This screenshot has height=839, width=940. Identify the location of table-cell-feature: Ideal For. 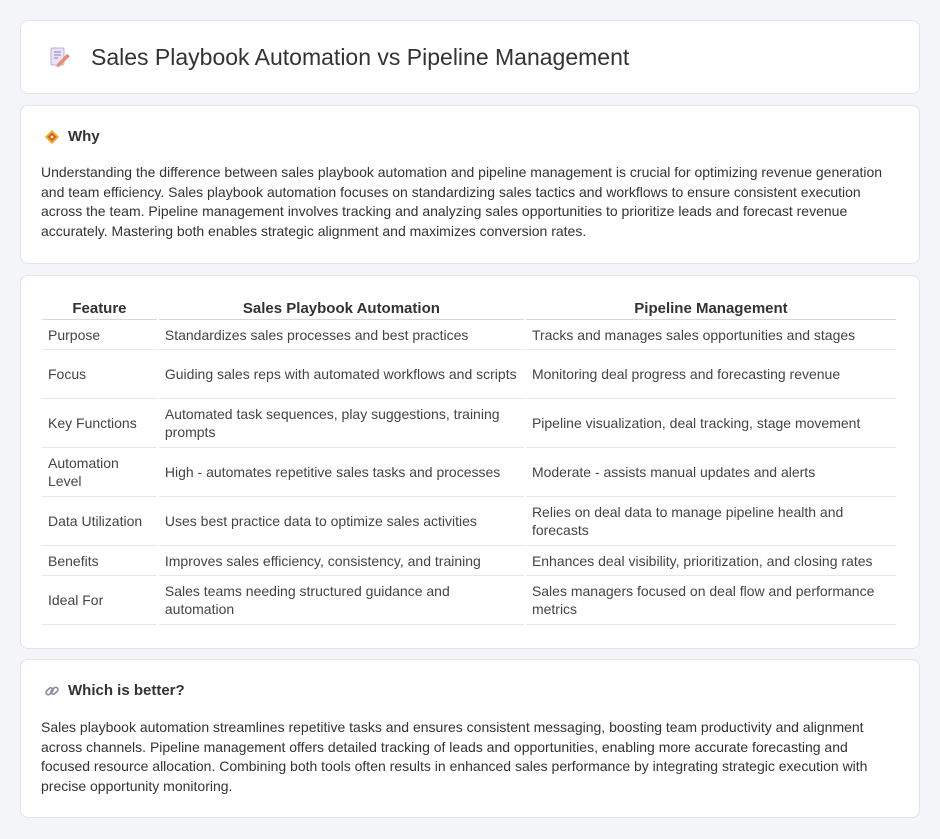
(99, 600).